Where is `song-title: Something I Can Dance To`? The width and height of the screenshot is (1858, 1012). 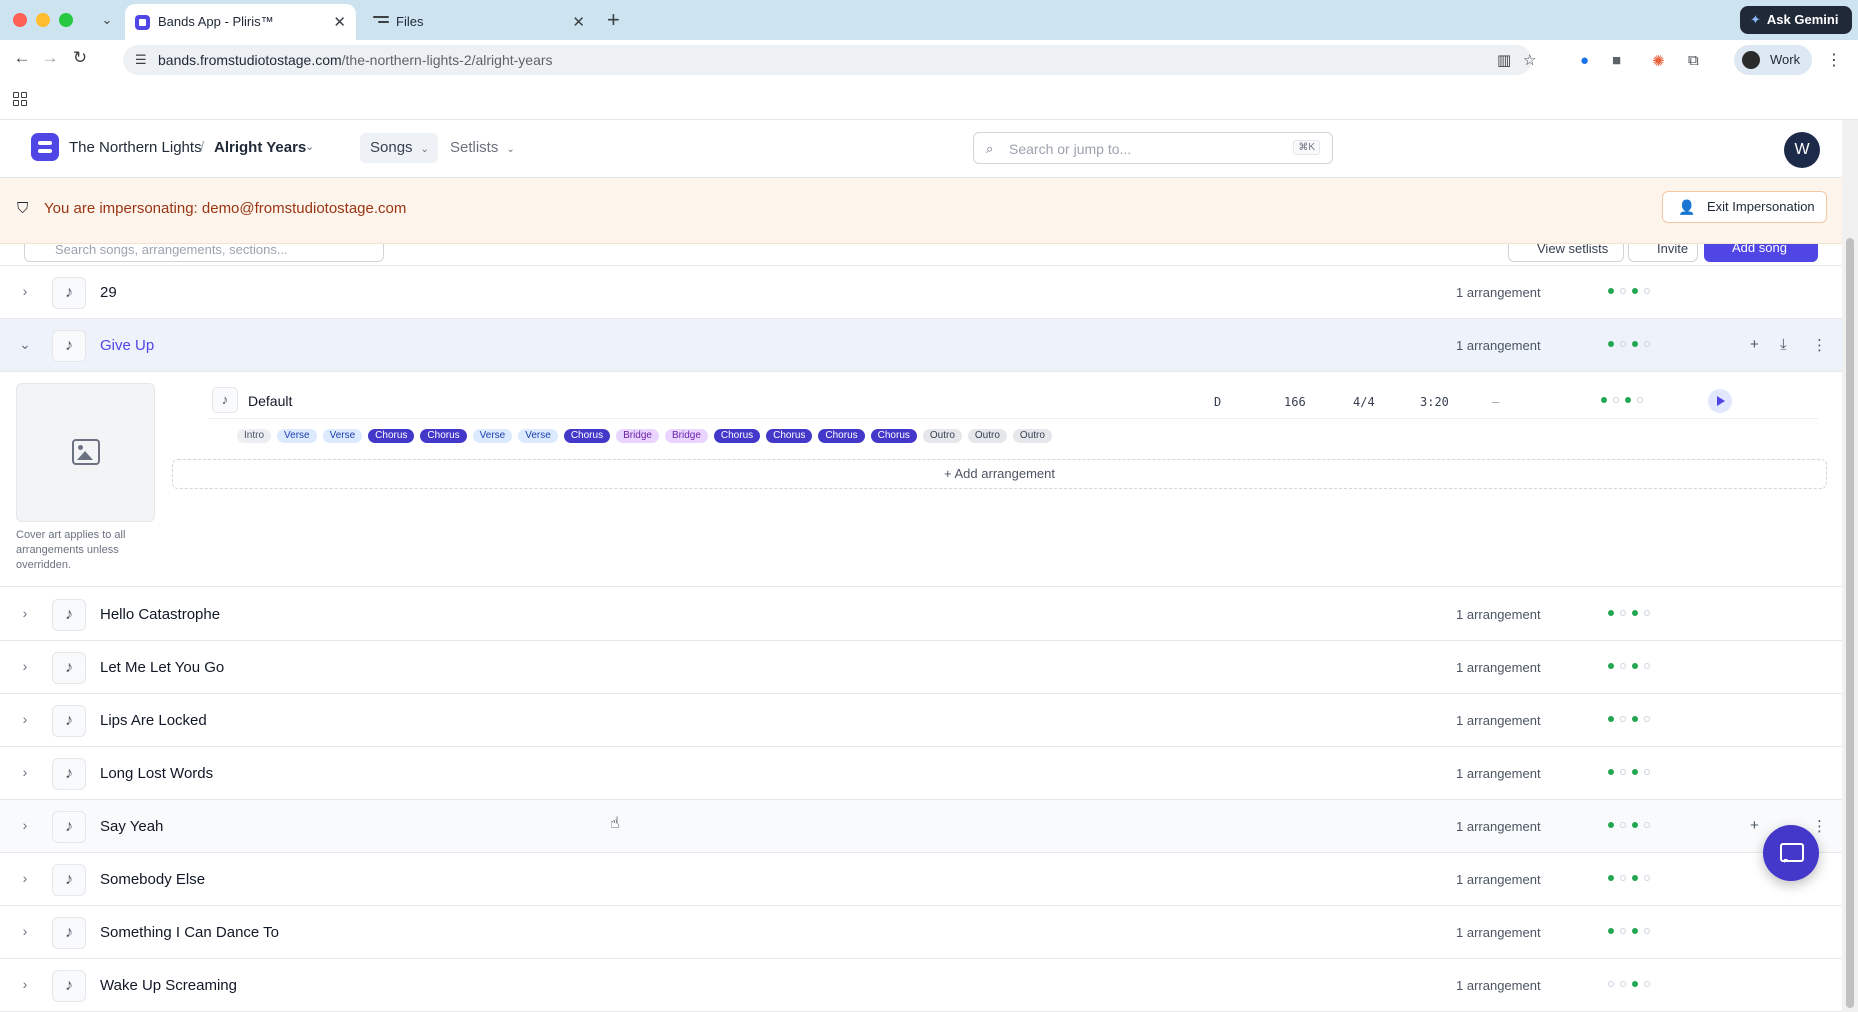
song-title: Something I Can Dance To is located at coordinates (189, 932).